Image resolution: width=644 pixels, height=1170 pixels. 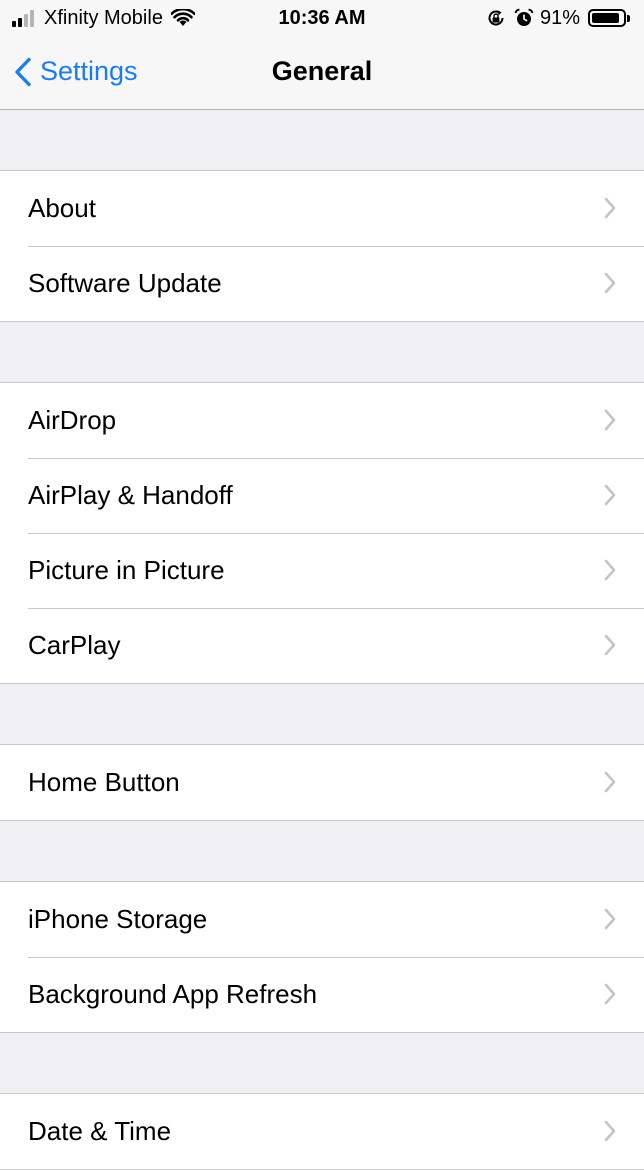 I want to click on battery-fill, so click(x=605, y=18).